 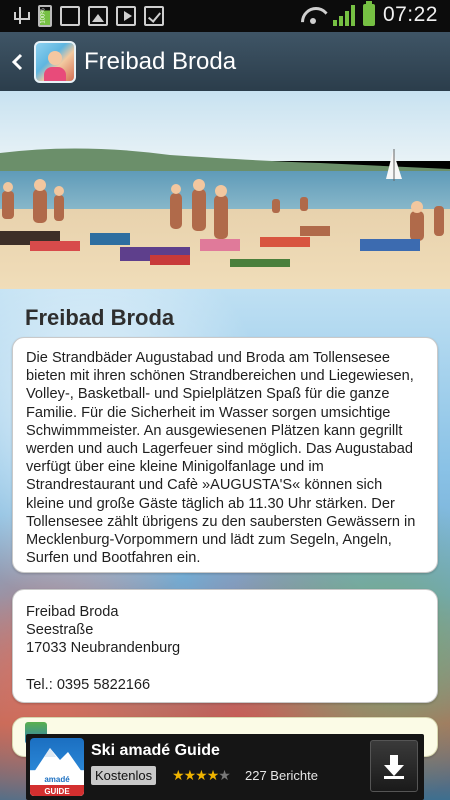 What do you see at coordinates (72, 612) in the screenshot?
I see `address-name: Freibad Broda` at bounding box center [72, 612].